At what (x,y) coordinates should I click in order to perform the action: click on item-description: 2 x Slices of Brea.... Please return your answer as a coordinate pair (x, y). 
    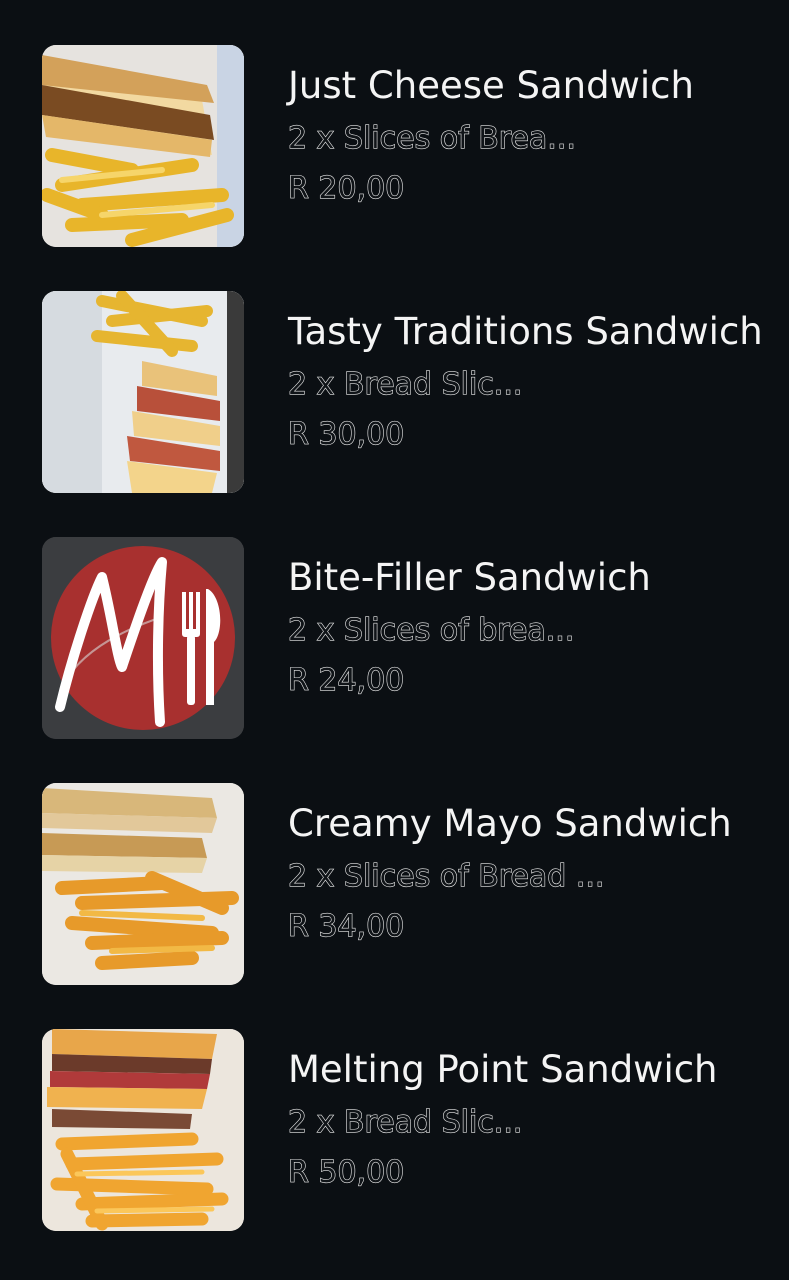
    Looking at the image, I should click on (431, 138).